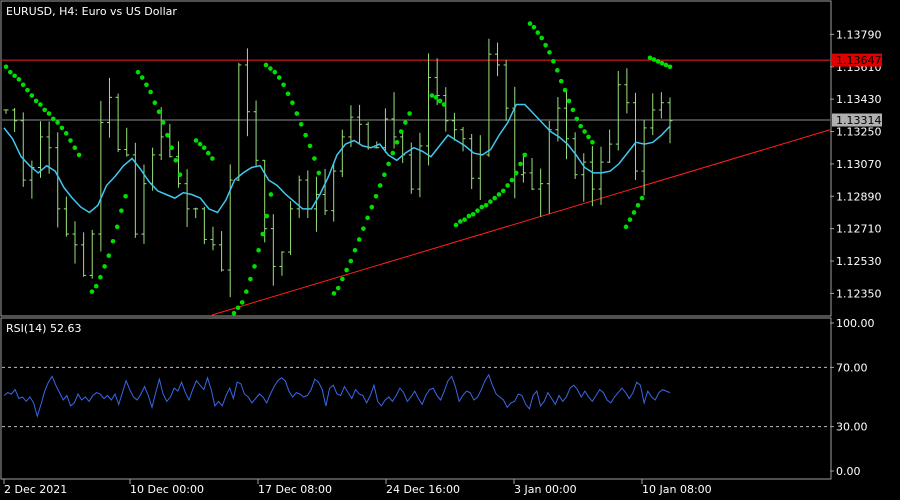 This screenshot has height=500, width=900. What do you see at coordinates (545, 489) in the screenshot?
I see `time-tick-label: 3 Jan 00:00` at bounding box center [545, 489].